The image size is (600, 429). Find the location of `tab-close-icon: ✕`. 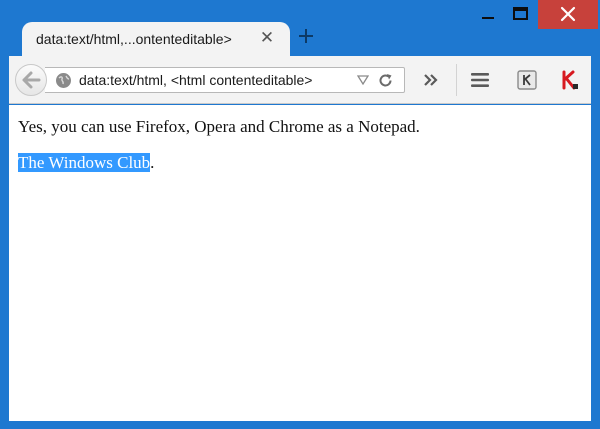

tab-close-icon: ✕ is located at coordinates (267, 38).